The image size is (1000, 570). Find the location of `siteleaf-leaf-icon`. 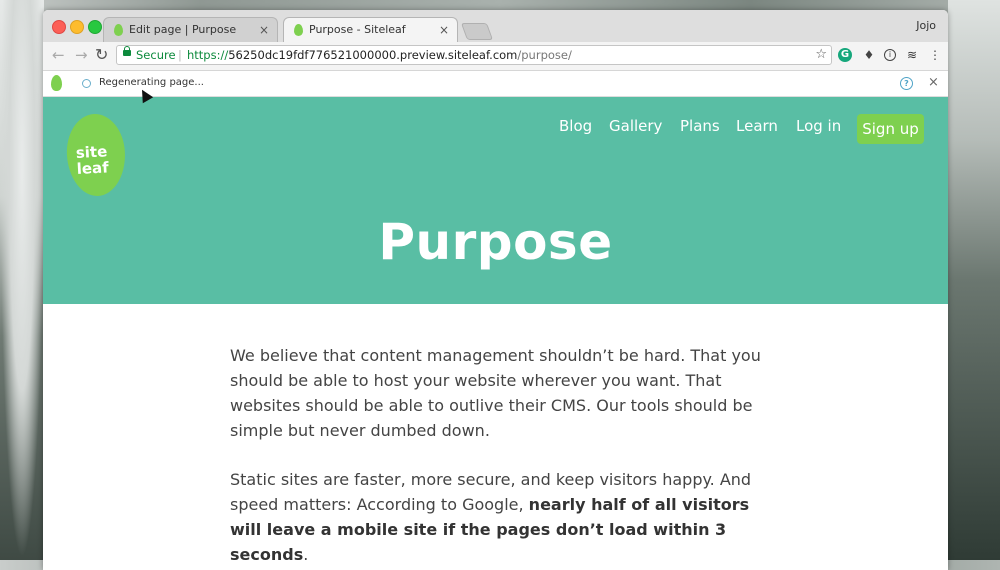

siteleaf-leaf-icon is located at coordinates (56, 83).